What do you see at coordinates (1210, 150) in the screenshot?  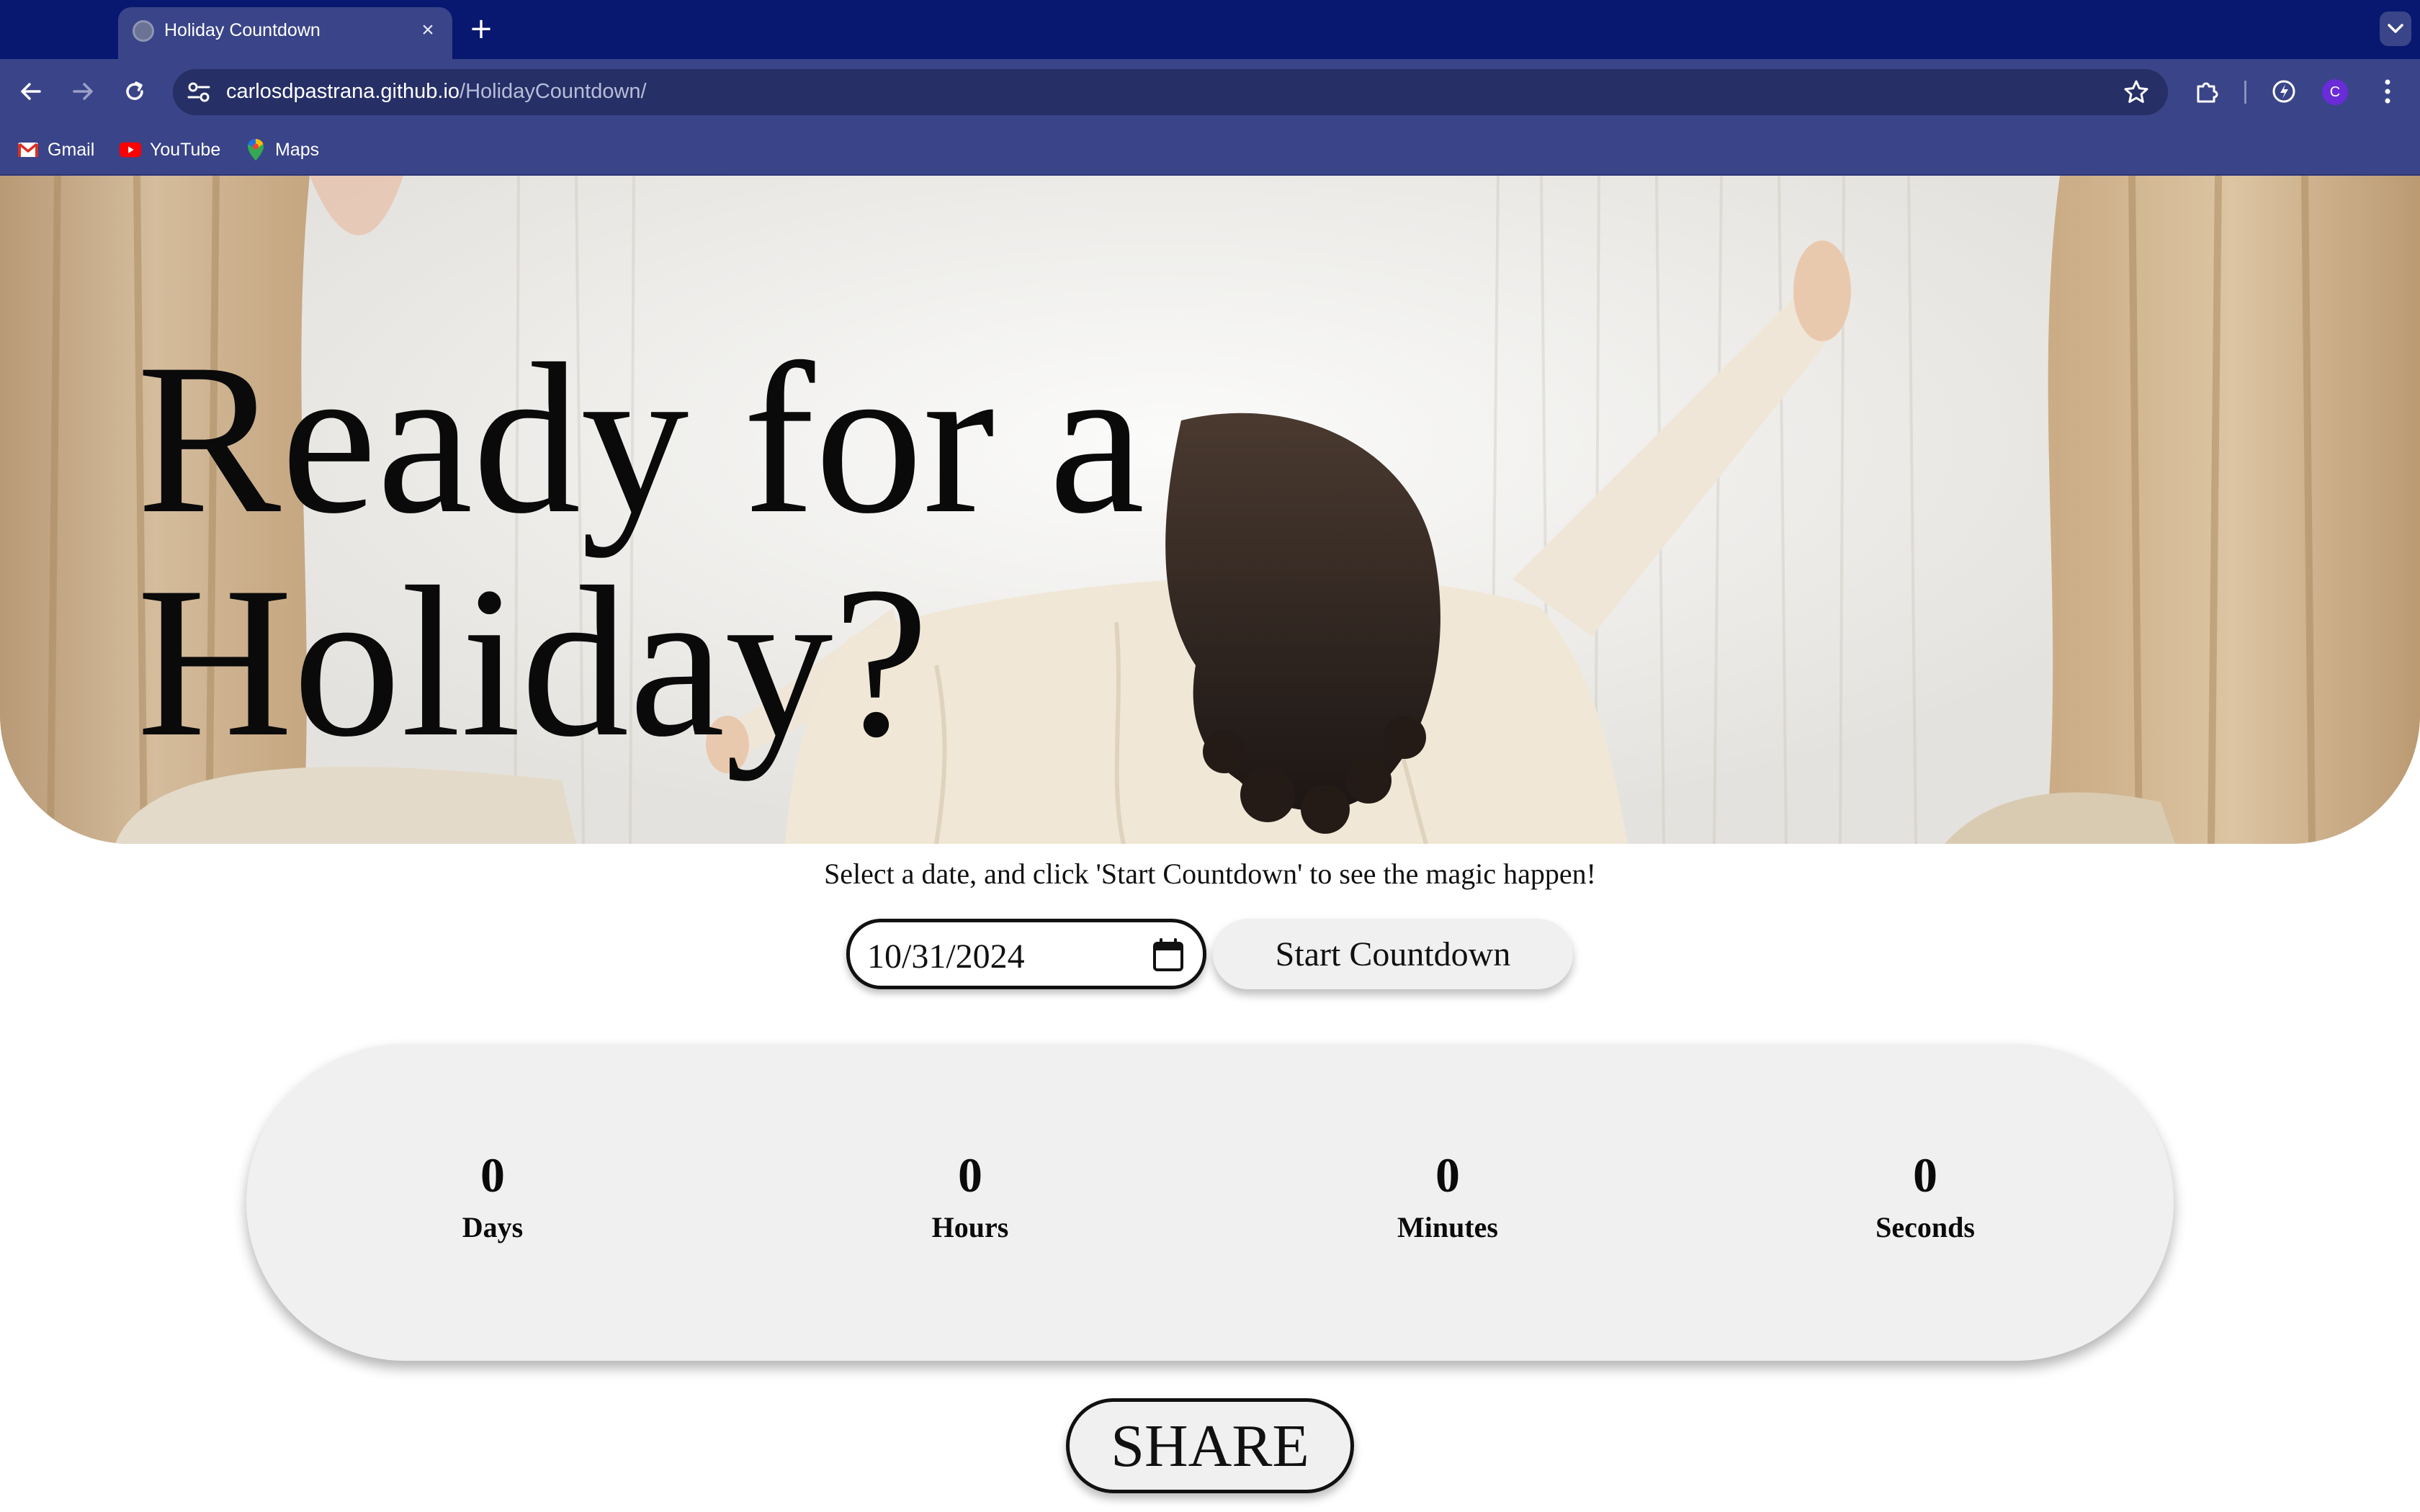 I see `bookmarks-bar: Gmail YouTube Maps` at bounding box center [1210, 150].